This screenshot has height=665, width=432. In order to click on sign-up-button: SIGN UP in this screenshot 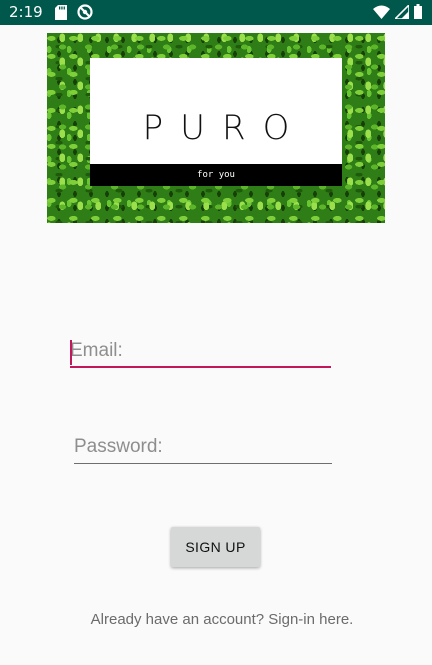, I will do `click(215, 547)`.